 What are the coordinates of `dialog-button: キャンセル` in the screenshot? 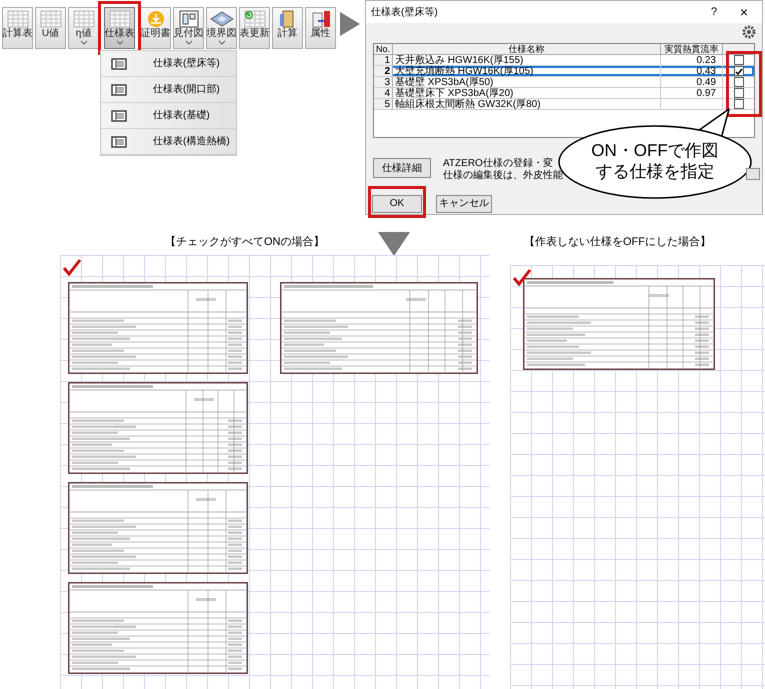 It's located at (464, 203).